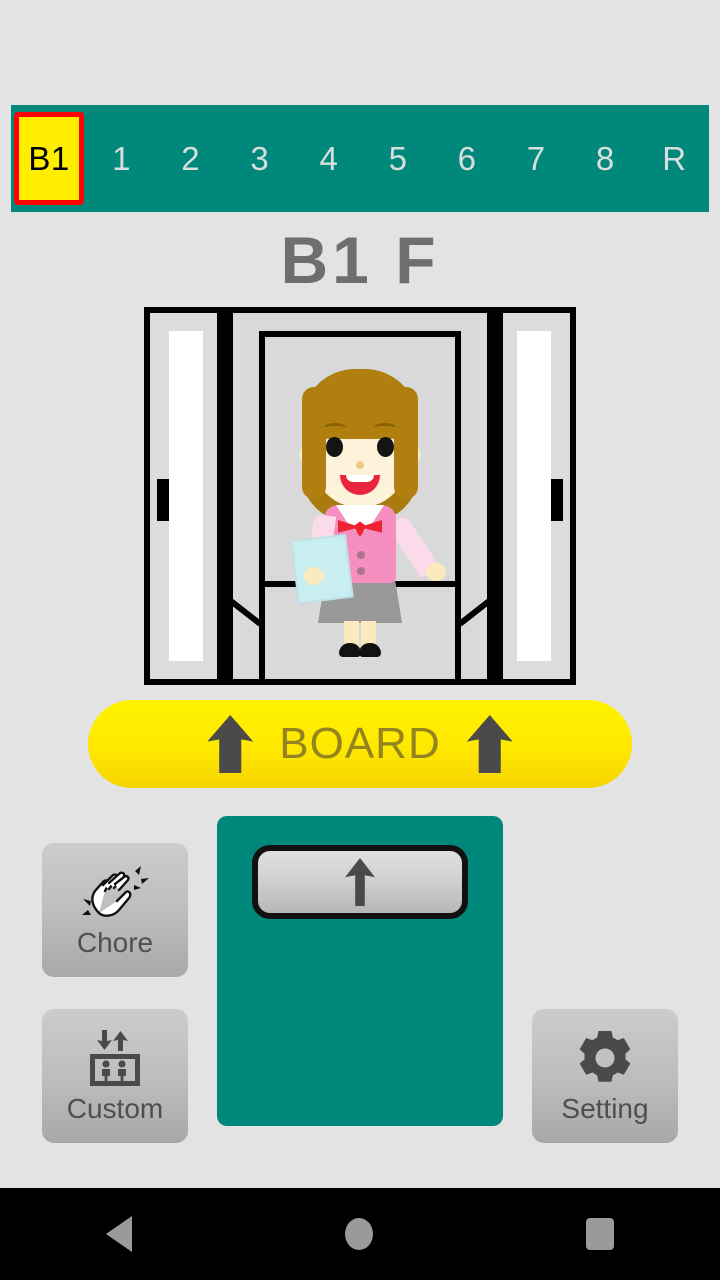 Image resolution: width=720 pixels, height=1280 pixels. I want to click on character-nose, so click(360, 465).